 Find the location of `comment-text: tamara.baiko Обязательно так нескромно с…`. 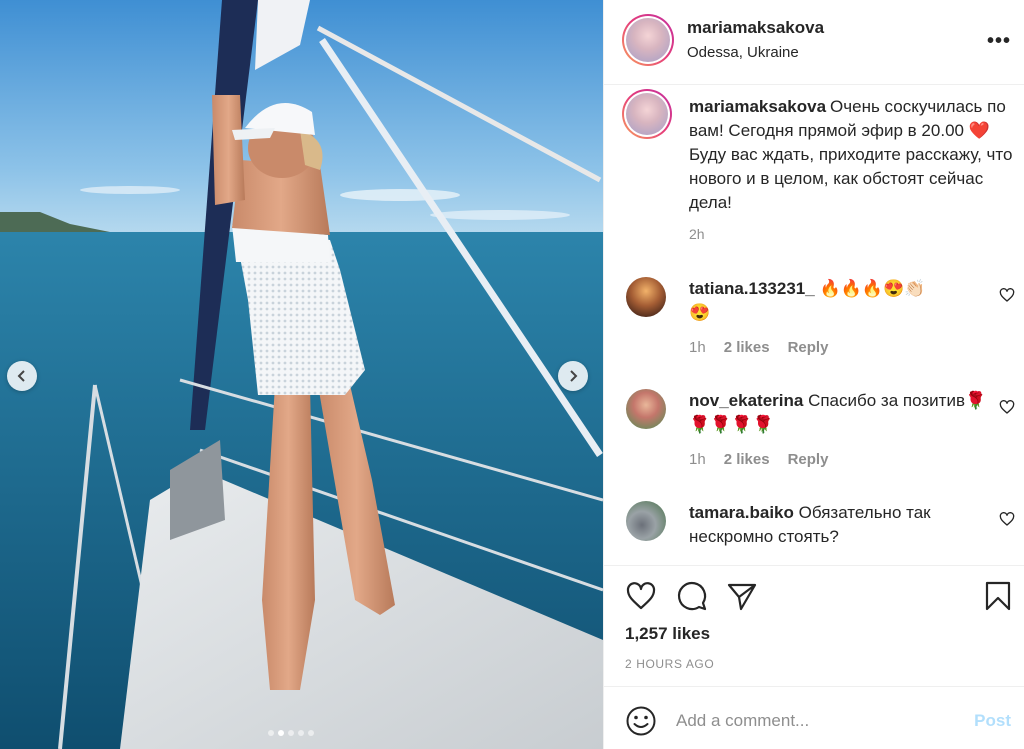

comment-text: tamara.baiko Обязательно так нескромно с… is located at coordinates (839, 525).